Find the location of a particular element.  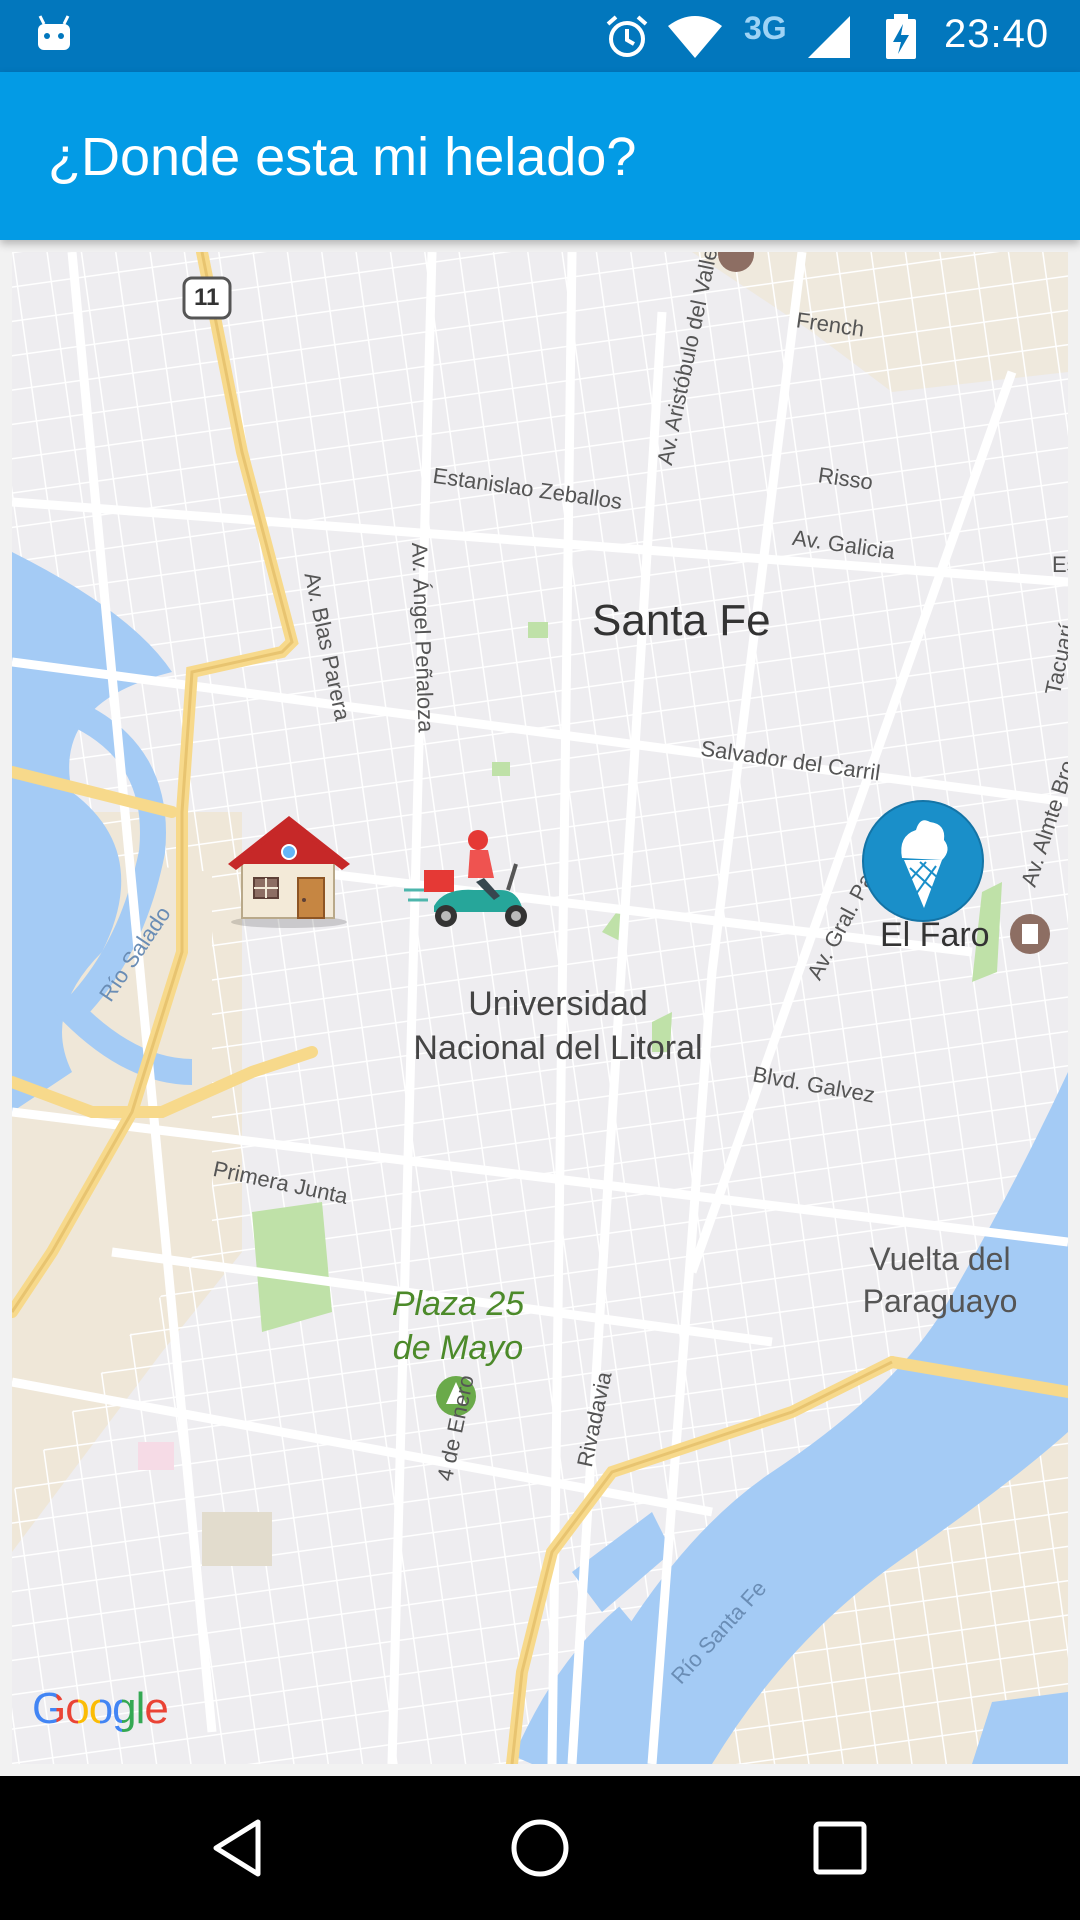

poi-label-line: de Mayo is located at coordinates (458, 1348).